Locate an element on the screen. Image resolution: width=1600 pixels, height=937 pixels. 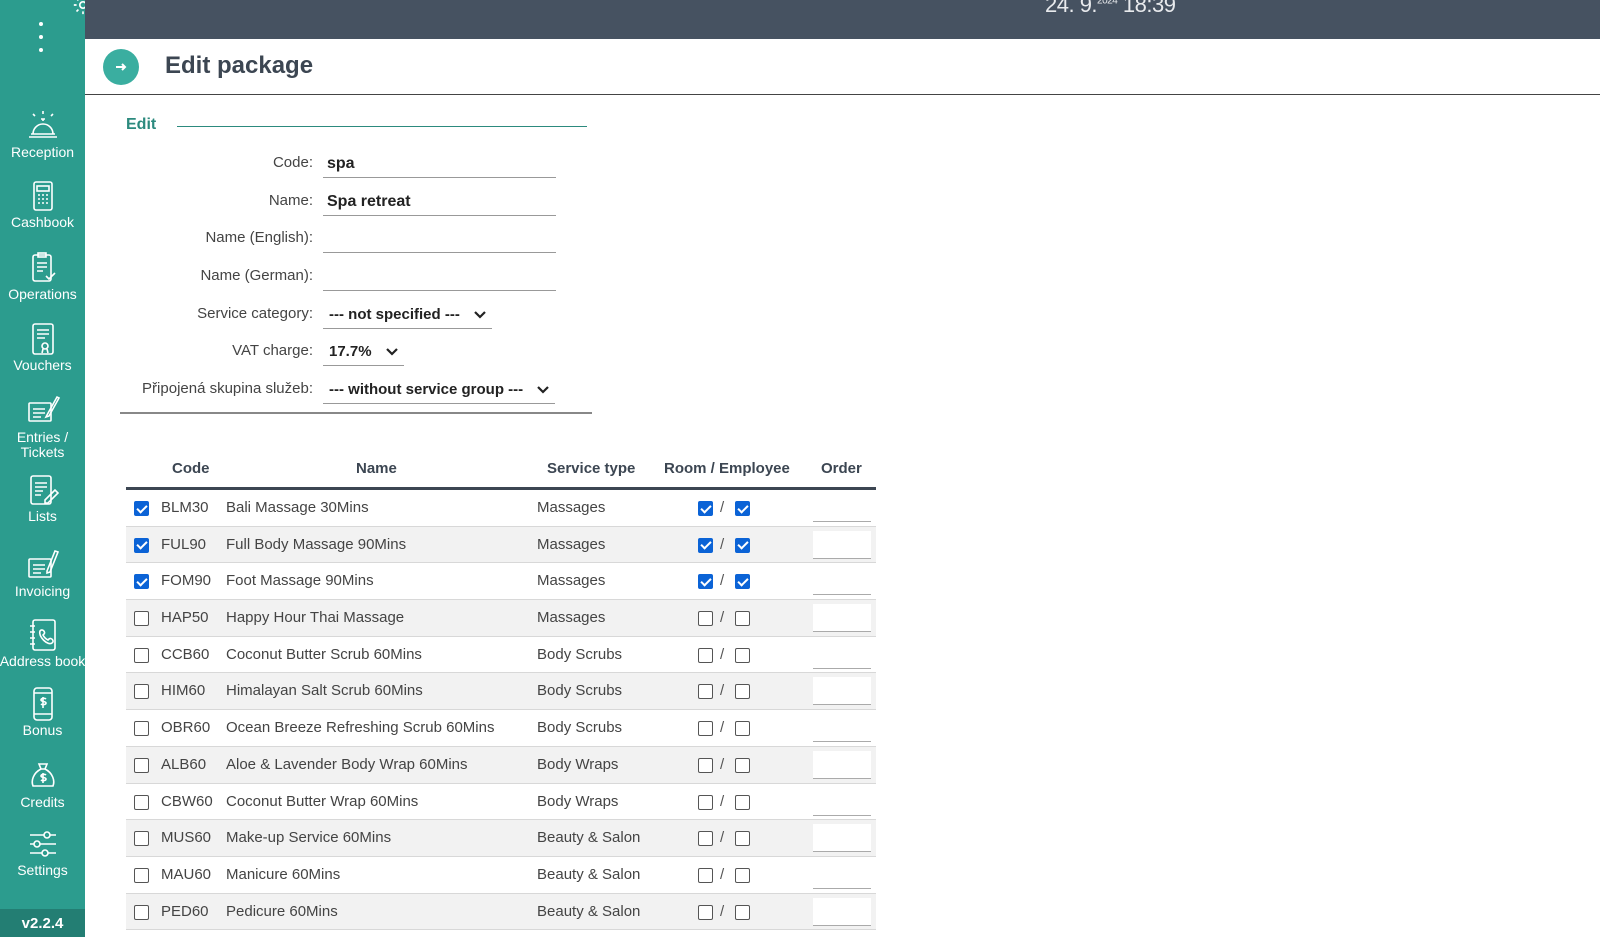
sidebar-item-bonus: Bonus is located at coordinates (42, 711).